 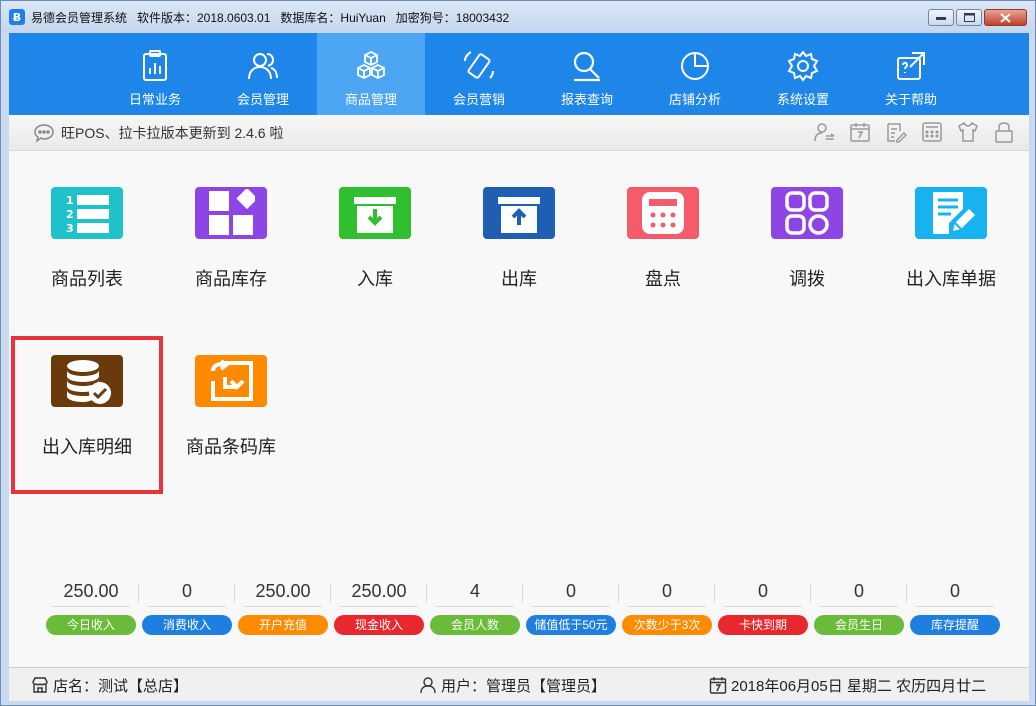 What do you see at coordinates (524, 686) in the screenshot?
I see `user-name: 用户：管理员【管理员】` at bounding box center [524, 686].